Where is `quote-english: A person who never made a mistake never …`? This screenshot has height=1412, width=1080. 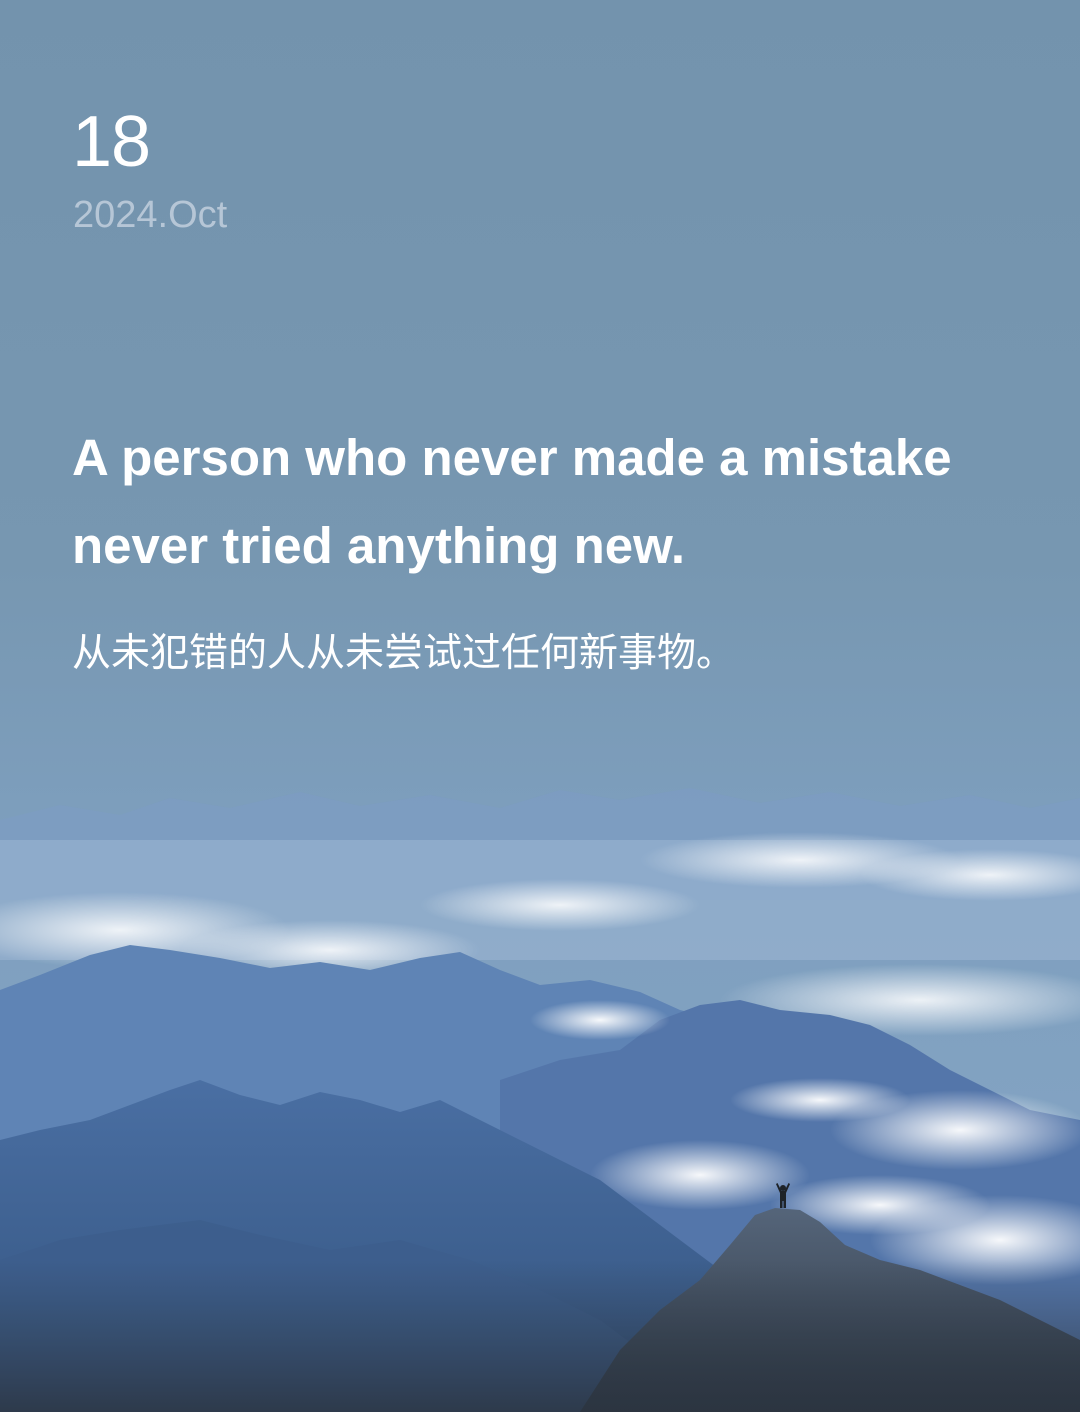 quote-english: A person who never made a mistake never … is located at coordinates (512, 501).